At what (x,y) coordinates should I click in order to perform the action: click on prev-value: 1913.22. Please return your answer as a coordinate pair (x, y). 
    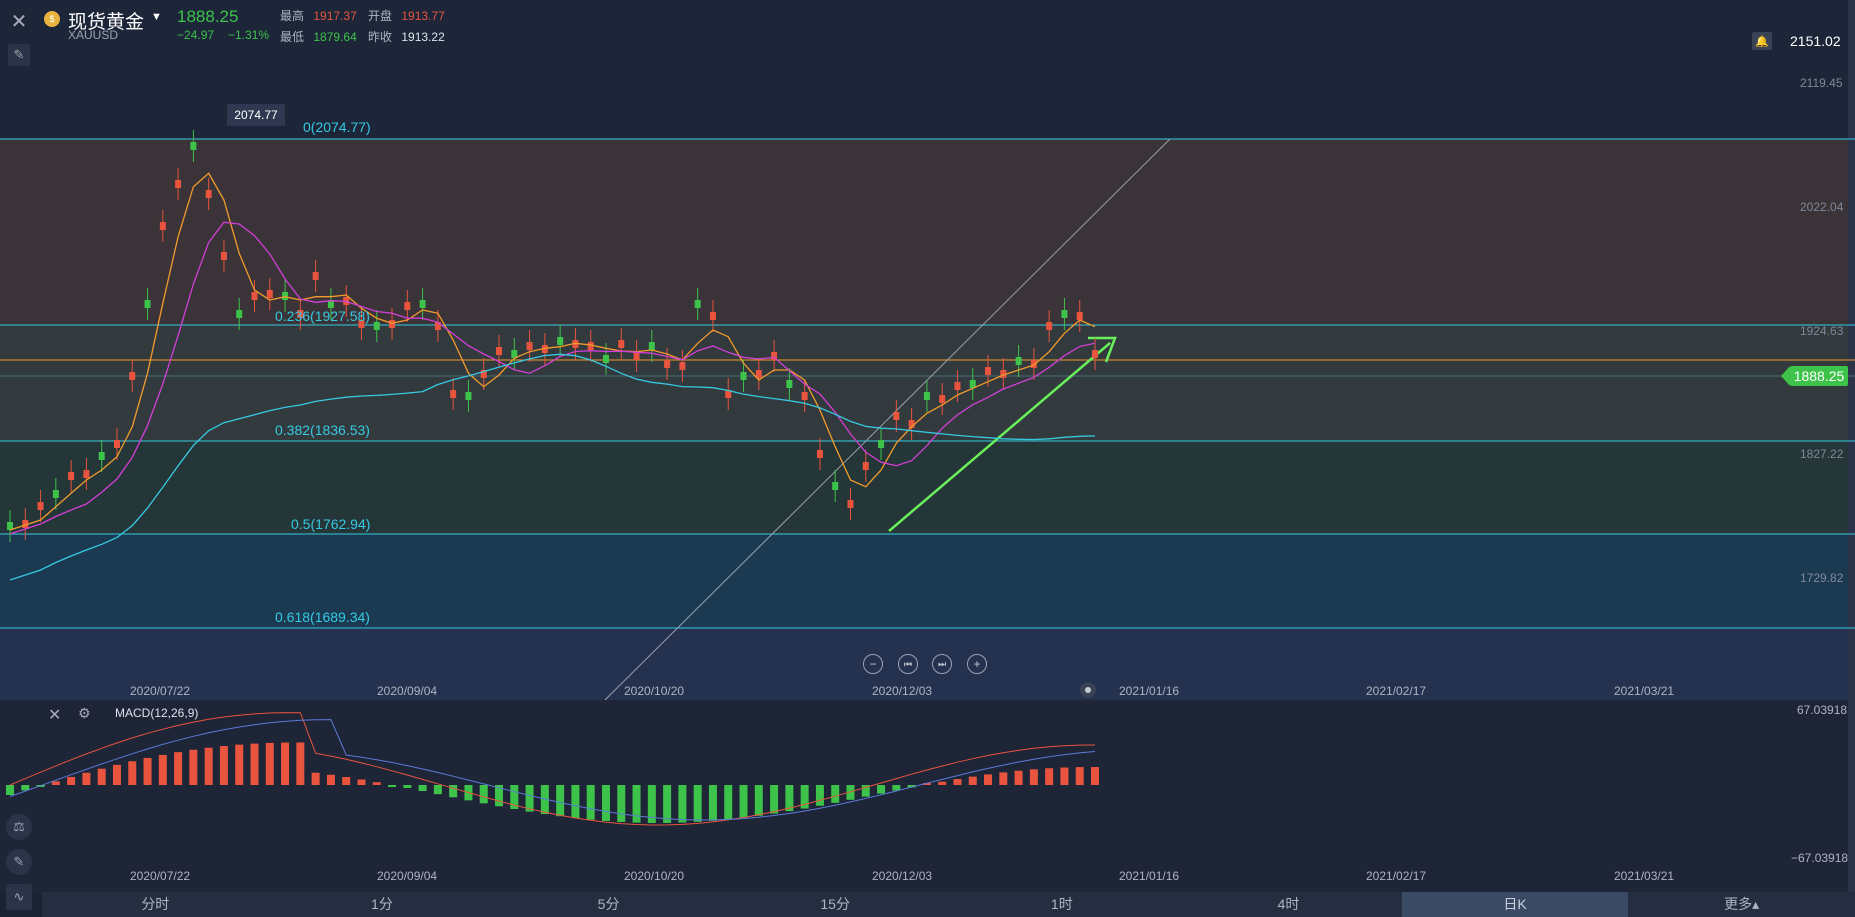
    Looking at the image, I should click on (423, 37).